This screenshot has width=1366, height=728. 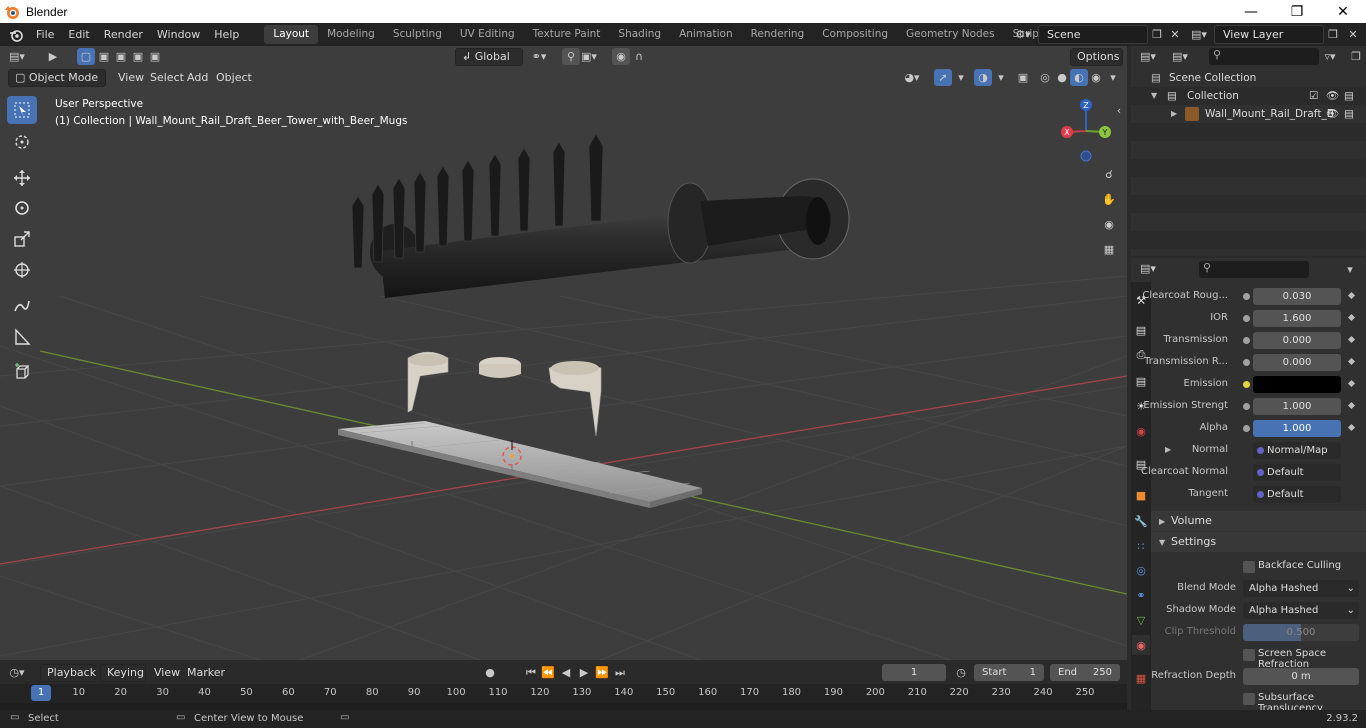 What do you see at coordinates (1088, 131) in the screenshot?
I see `navigation-gizmo: Z Y X` at bounding box center [1088, 131].